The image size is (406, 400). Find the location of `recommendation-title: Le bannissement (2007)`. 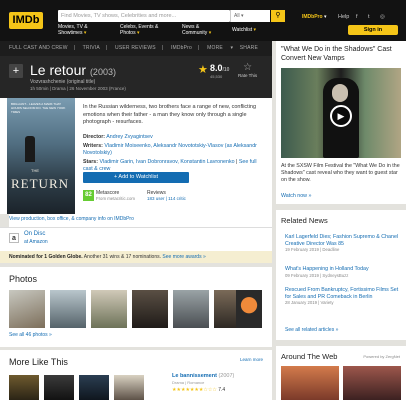

recommendation-title: Le bannissement (2007) is located at coordinates (203, 376).